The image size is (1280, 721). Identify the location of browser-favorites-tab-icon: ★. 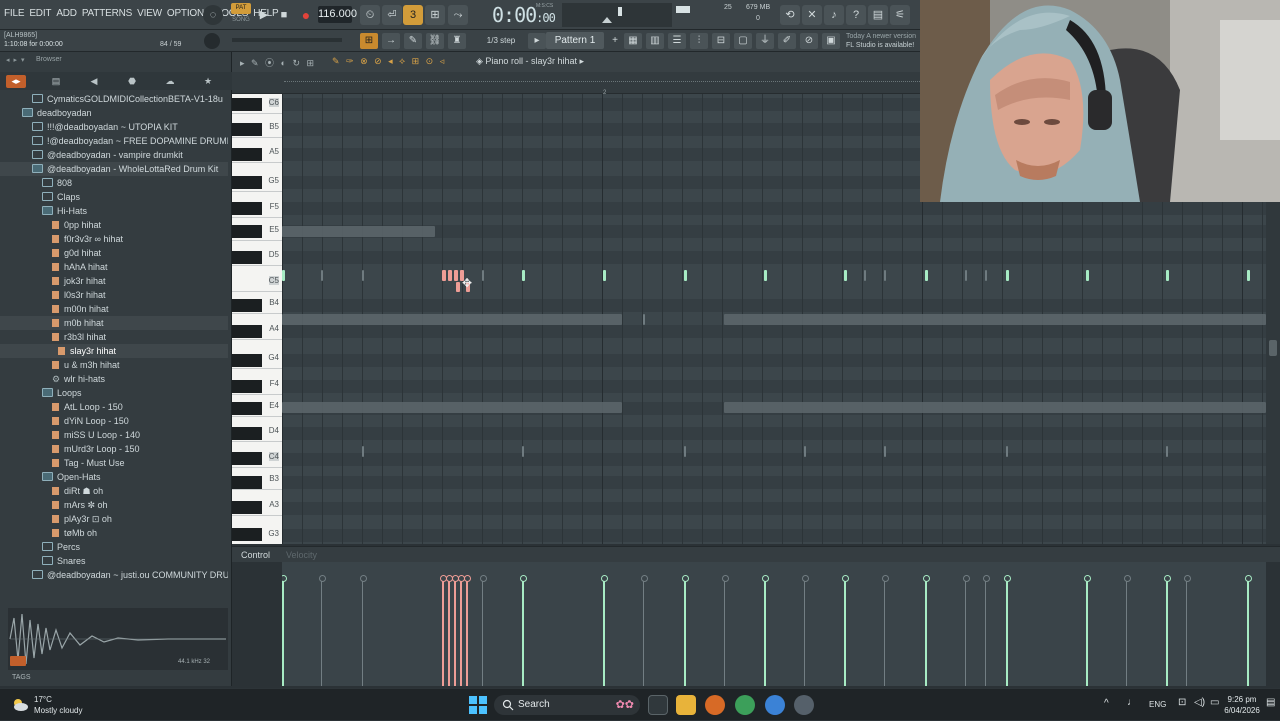
(208, 81).